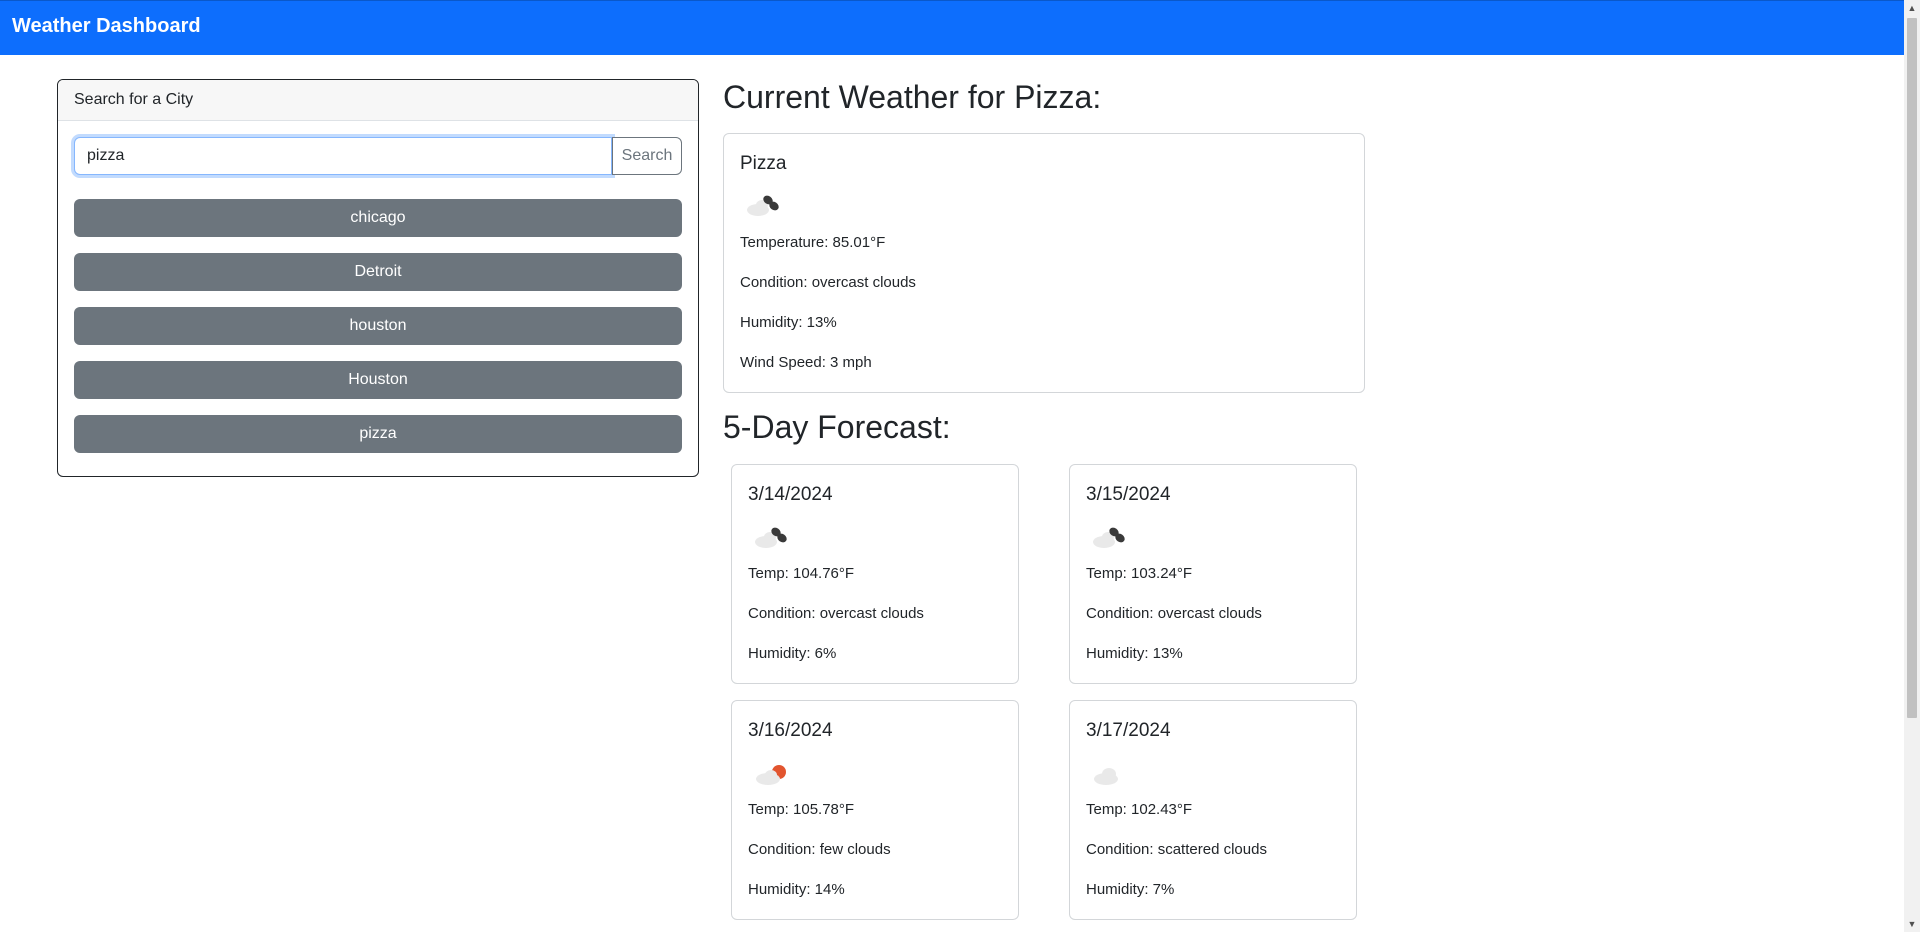  I want to click on history-button: chicago, so click(378, 218).